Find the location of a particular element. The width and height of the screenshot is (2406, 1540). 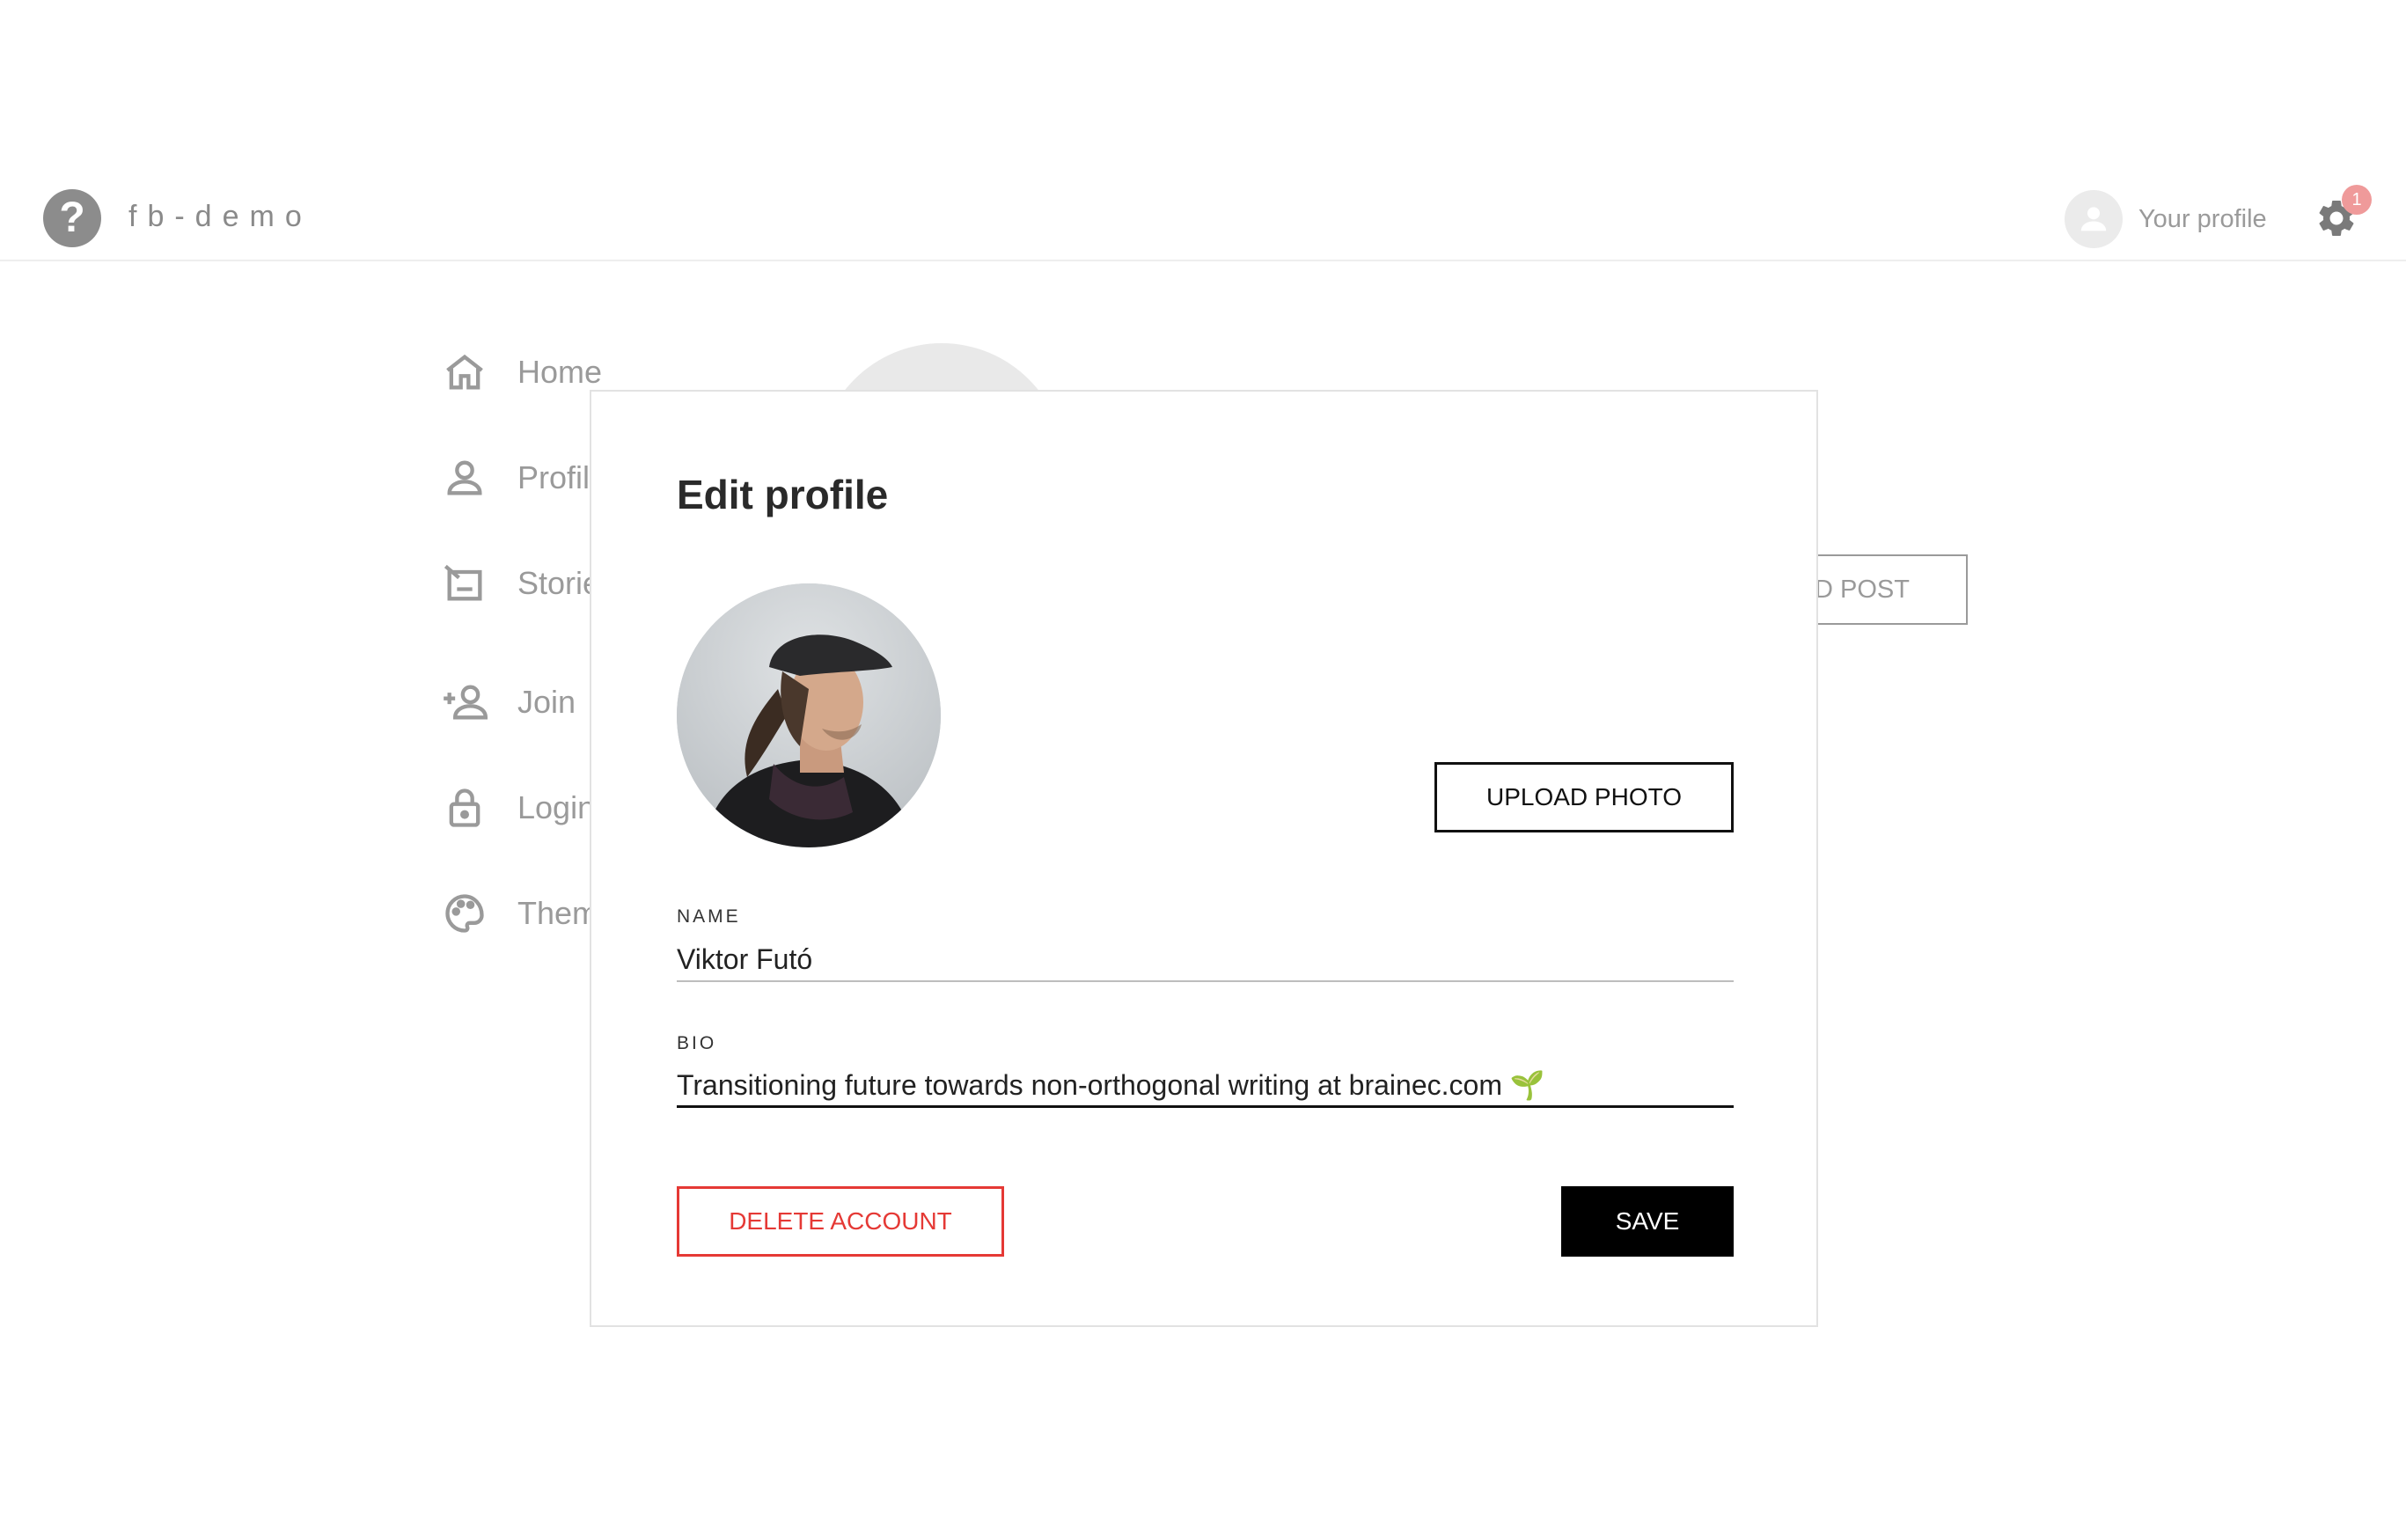

home-icon is located at coordinates (465, 372).